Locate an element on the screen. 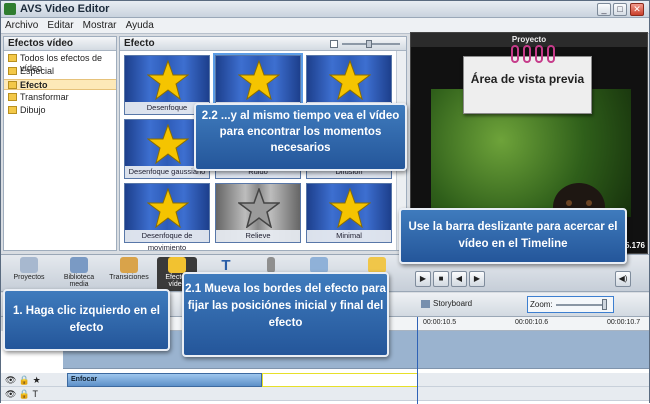 This screenshot has height=404, width=650. effect-thumb-minimal: Minimal is located at coordinates (349, 213).